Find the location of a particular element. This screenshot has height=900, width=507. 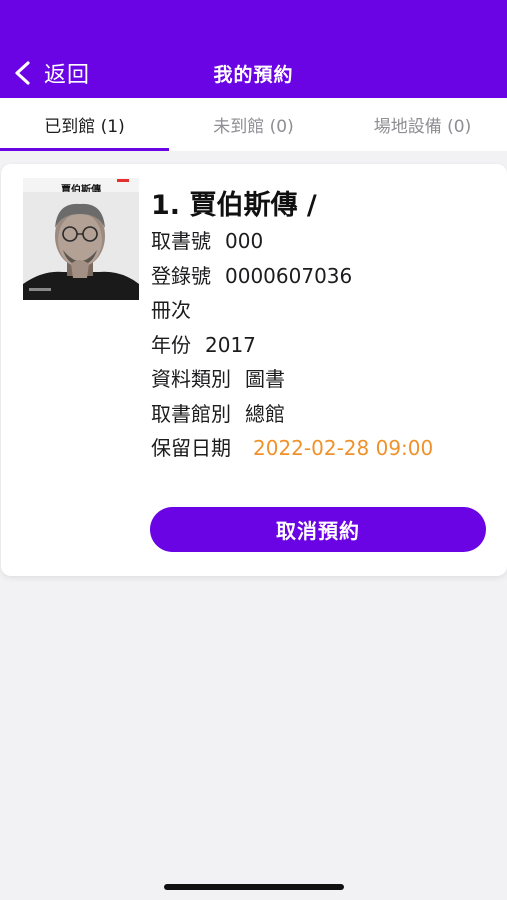

material-type-row: 資料類別 圖書 is located at coordinates (320, 379).